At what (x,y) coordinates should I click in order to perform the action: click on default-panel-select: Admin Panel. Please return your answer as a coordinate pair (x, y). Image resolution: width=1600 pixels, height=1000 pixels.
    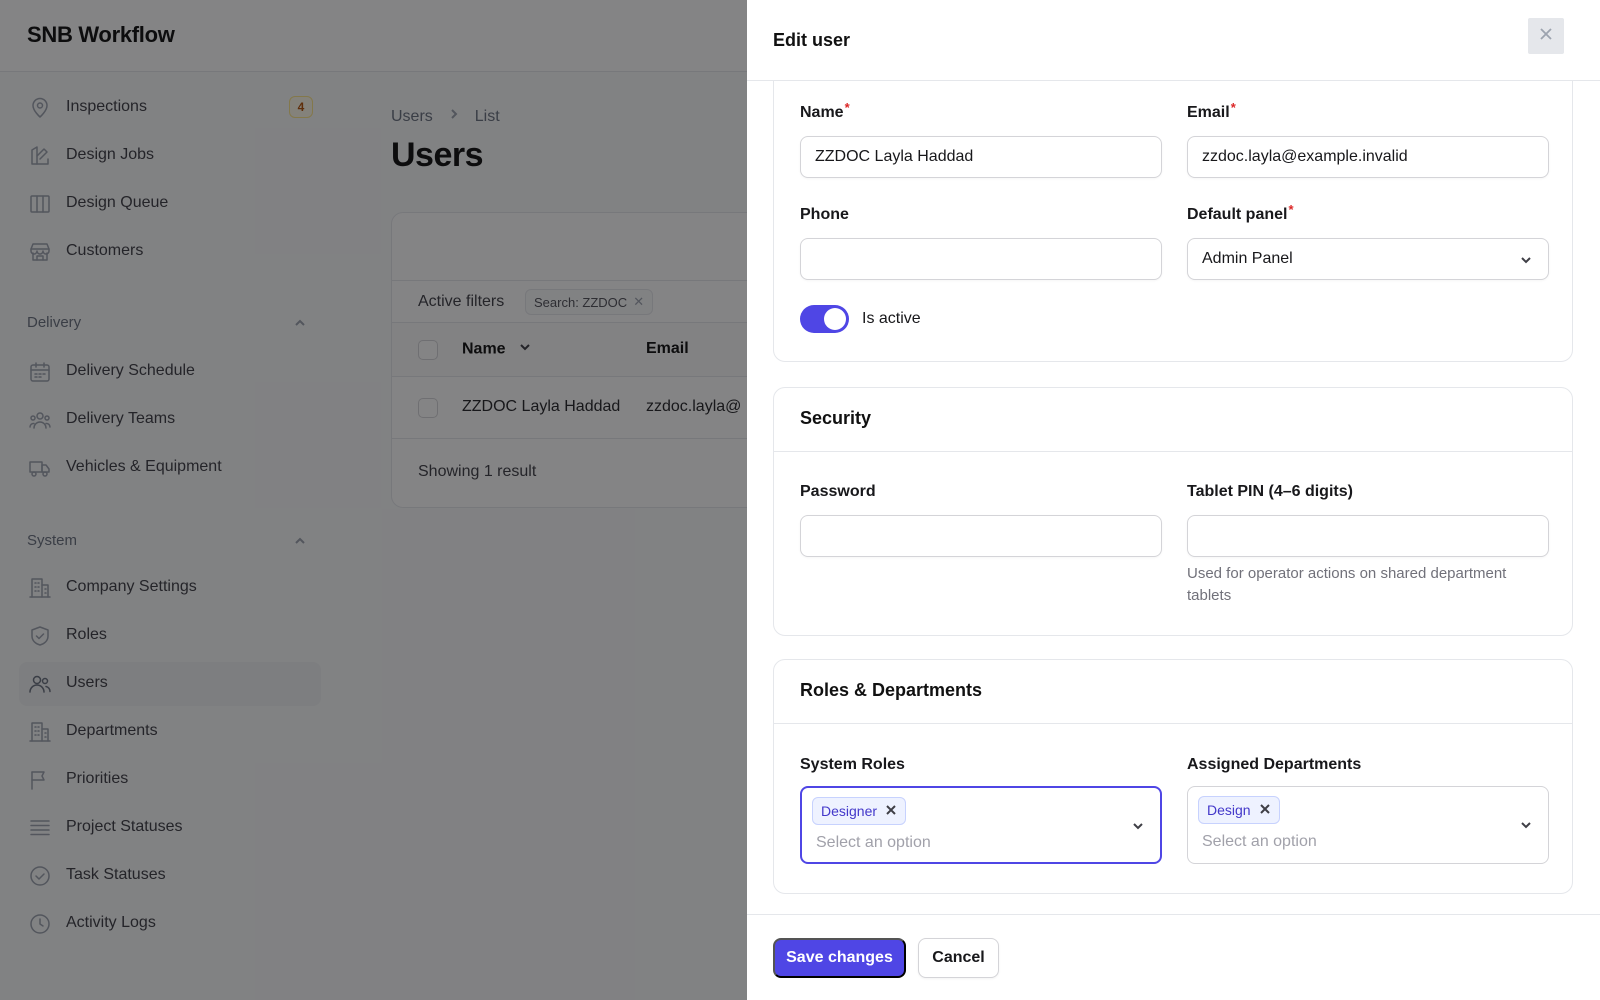
    Looking at the image, I should click on (1368, 259).